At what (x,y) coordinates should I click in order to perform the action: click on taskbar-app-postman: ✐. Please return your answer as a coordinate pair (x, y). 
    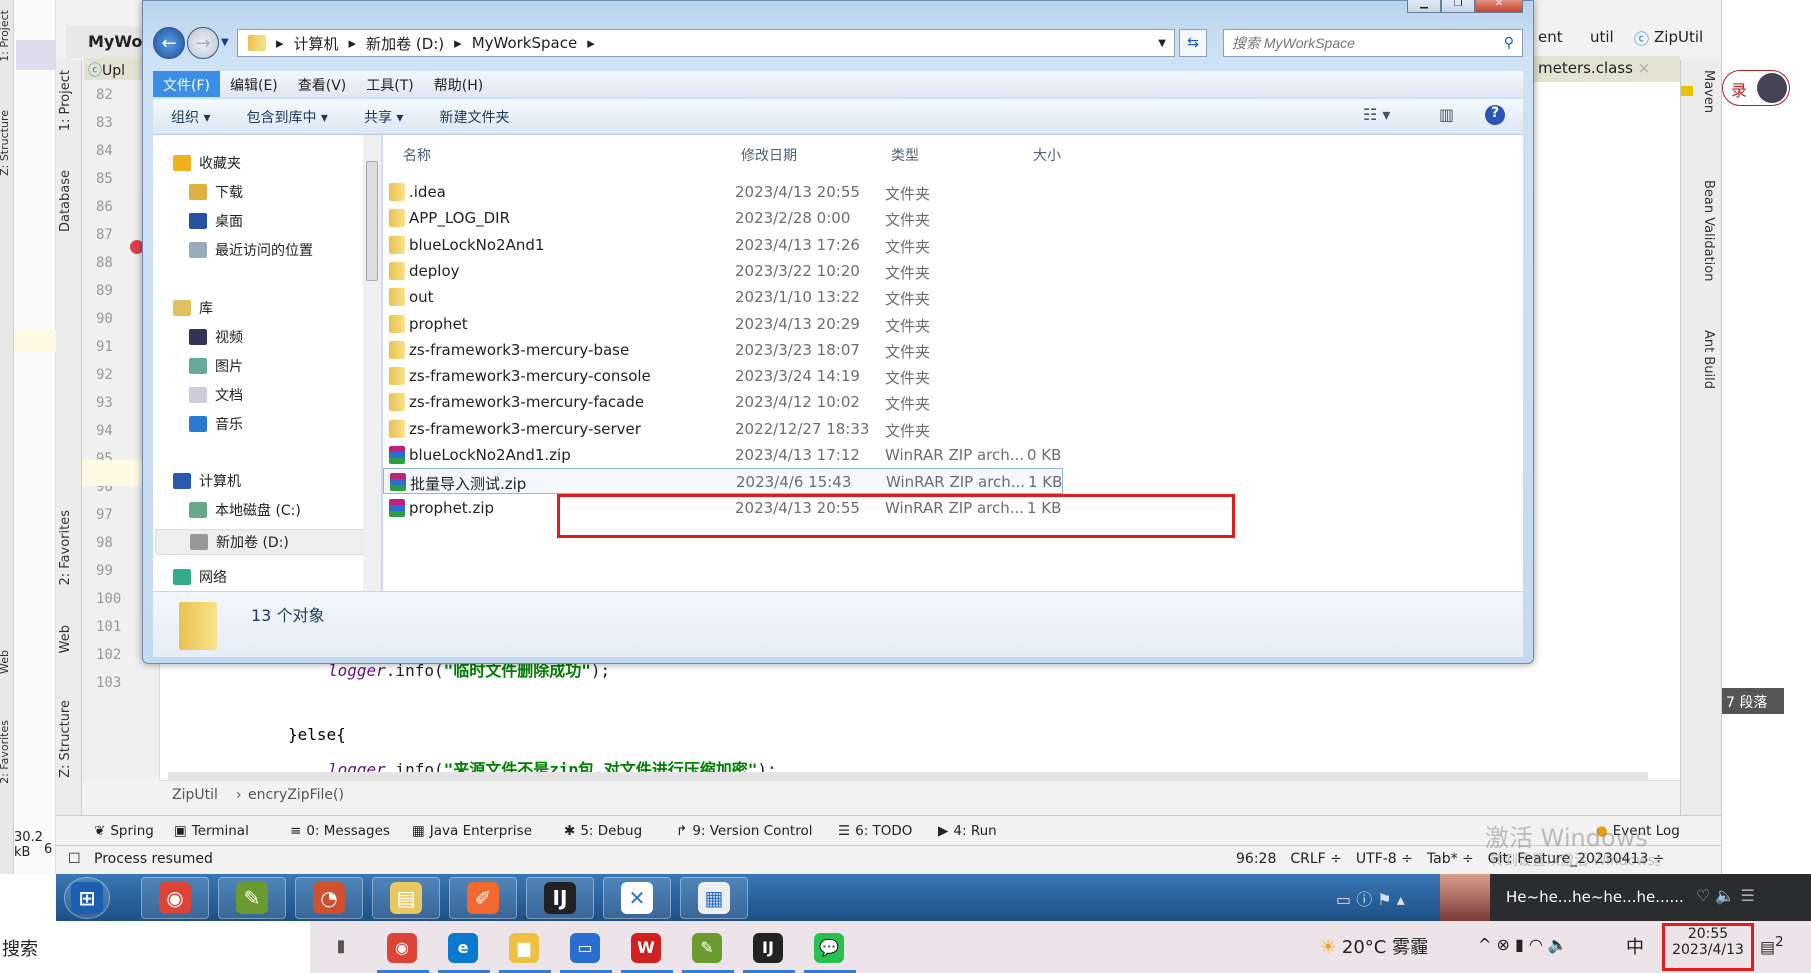
    Looking at the image, I should click on (483, 898).